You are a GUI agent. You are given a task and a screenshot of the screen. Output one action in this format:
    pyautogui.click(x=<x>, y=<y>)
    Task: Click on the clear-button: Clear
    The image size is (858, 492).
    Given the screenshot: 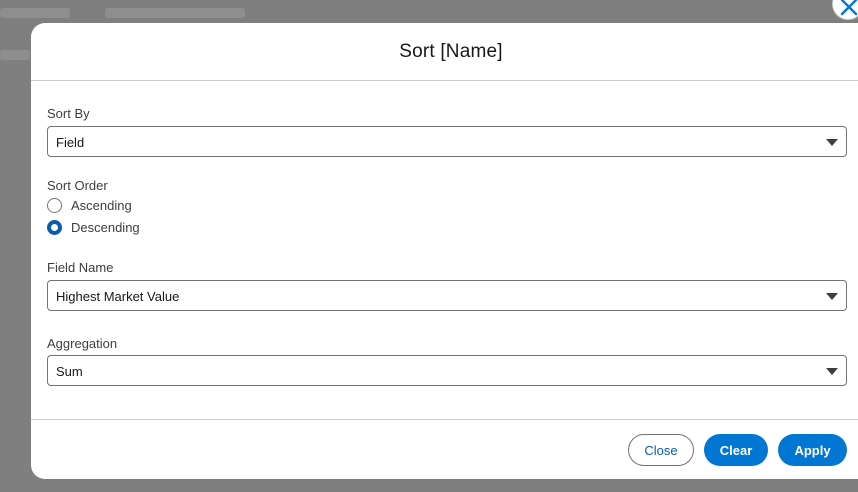 What is the action you would take?
    pyautogui.click(x=736, y=450)
    